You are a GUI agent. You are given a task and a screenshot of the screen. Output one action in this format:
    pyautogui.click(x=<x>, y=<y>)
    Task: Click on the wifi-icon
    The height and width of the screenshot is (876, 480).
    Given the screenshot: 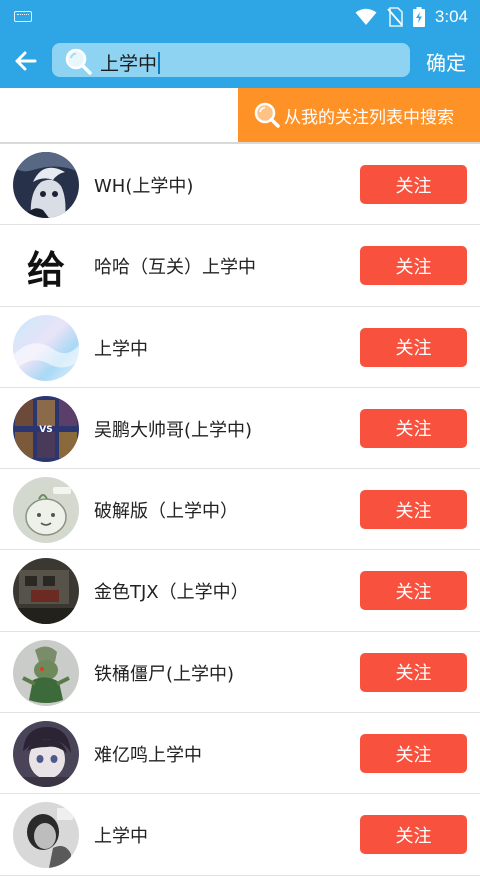 What is the action you would take?
    pyautogui.click(x=366, y=16)
    